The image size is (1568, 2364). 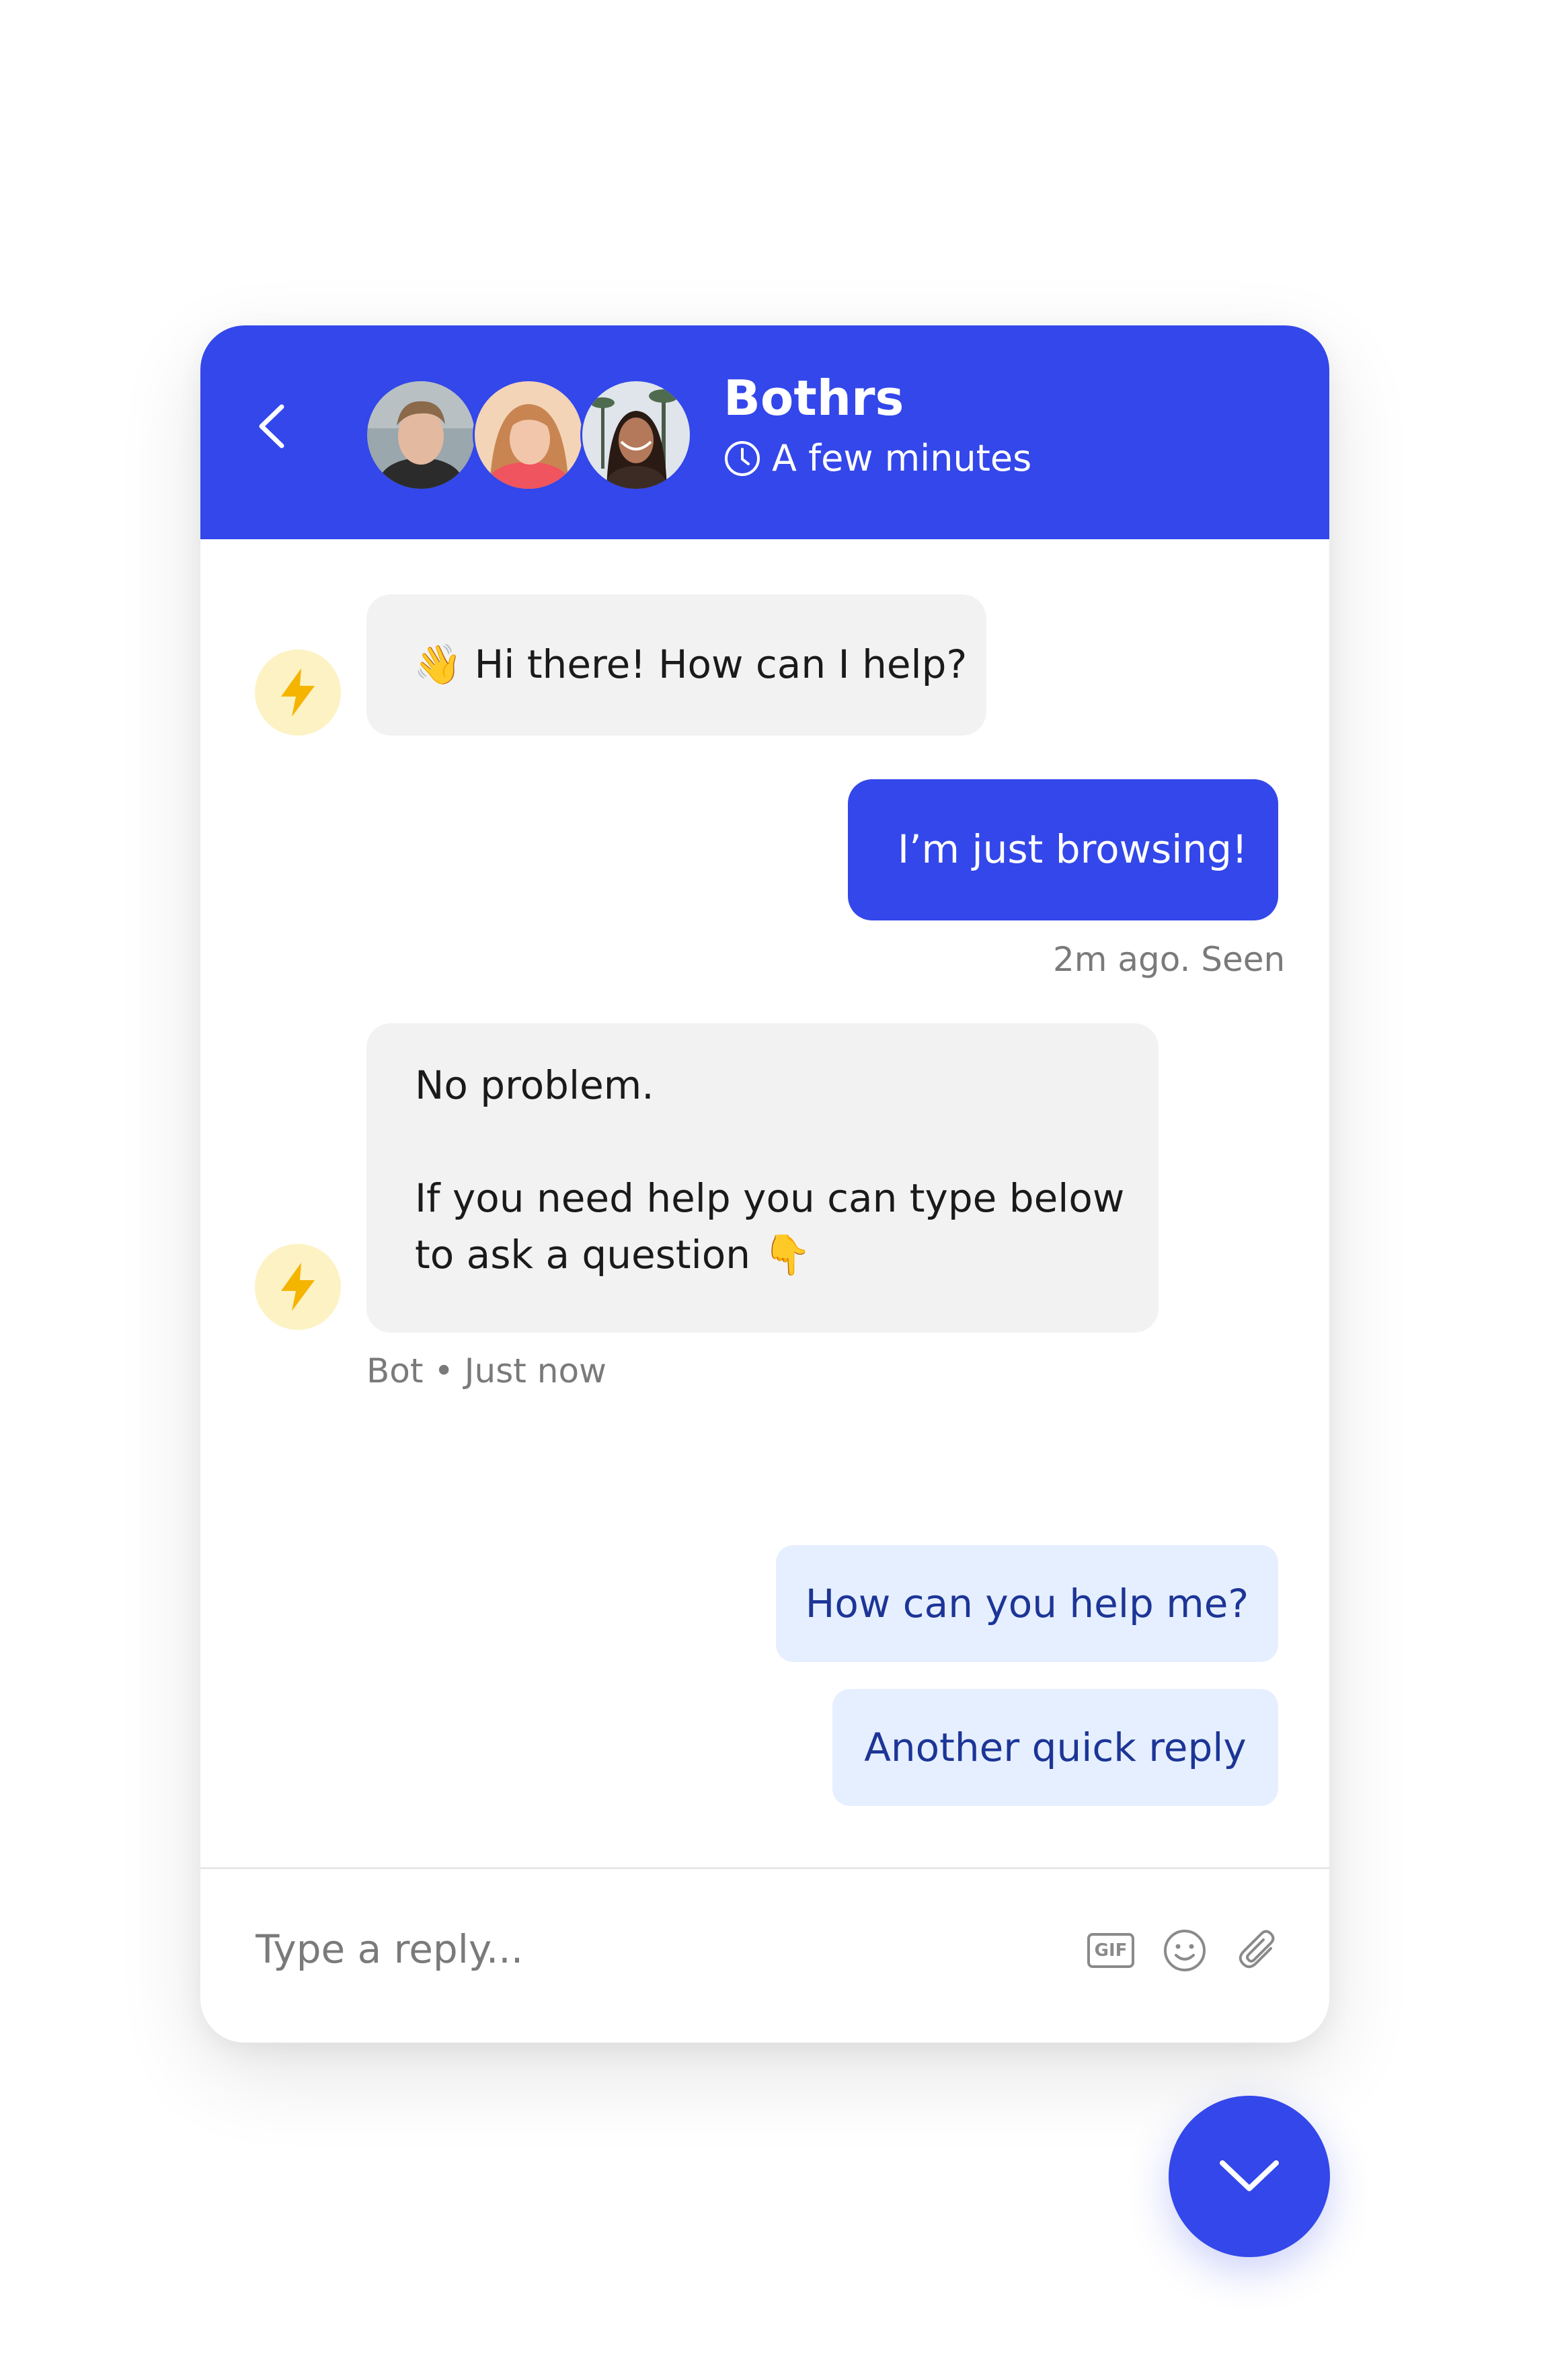 I want to click on chat-header: Bothrs A few minutes, so click(x=764, y=432).